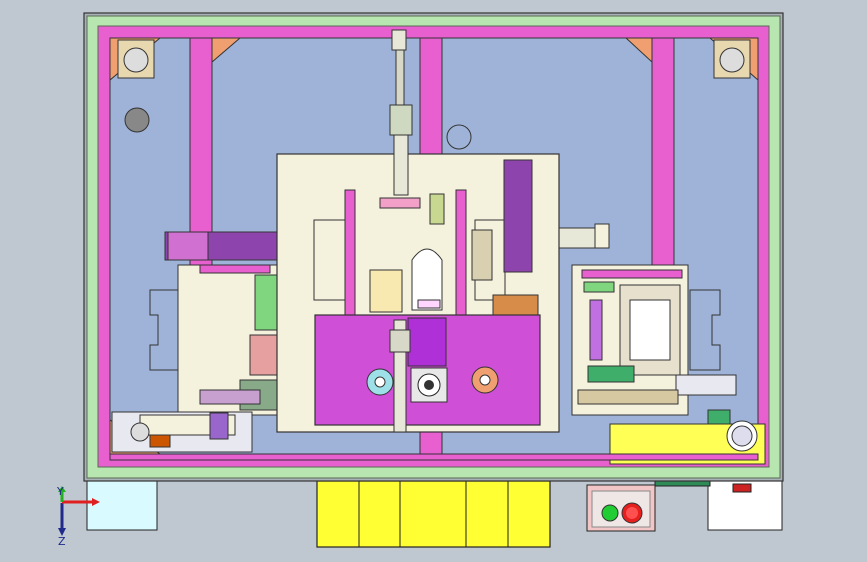 This screenshot has width=867, height=562. Describe the element at coordinates (434, 457) in the screenshot. I see `bottom-rails` at that location.